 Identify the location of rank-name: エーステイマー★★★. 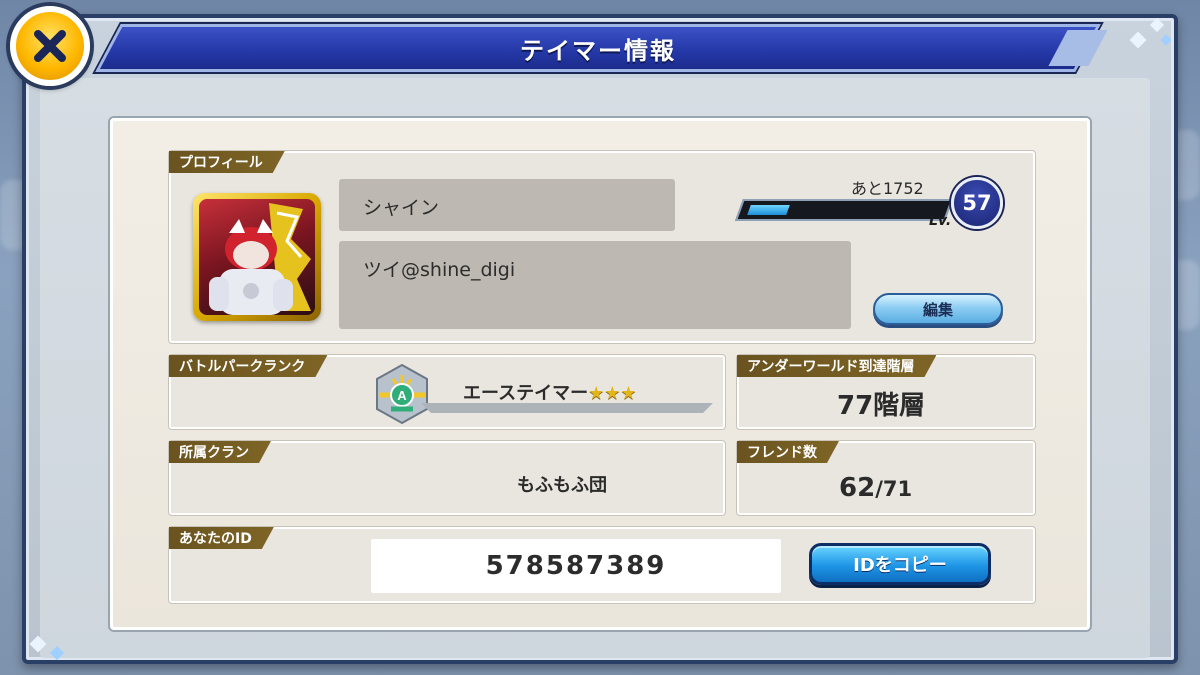
(550, 392).